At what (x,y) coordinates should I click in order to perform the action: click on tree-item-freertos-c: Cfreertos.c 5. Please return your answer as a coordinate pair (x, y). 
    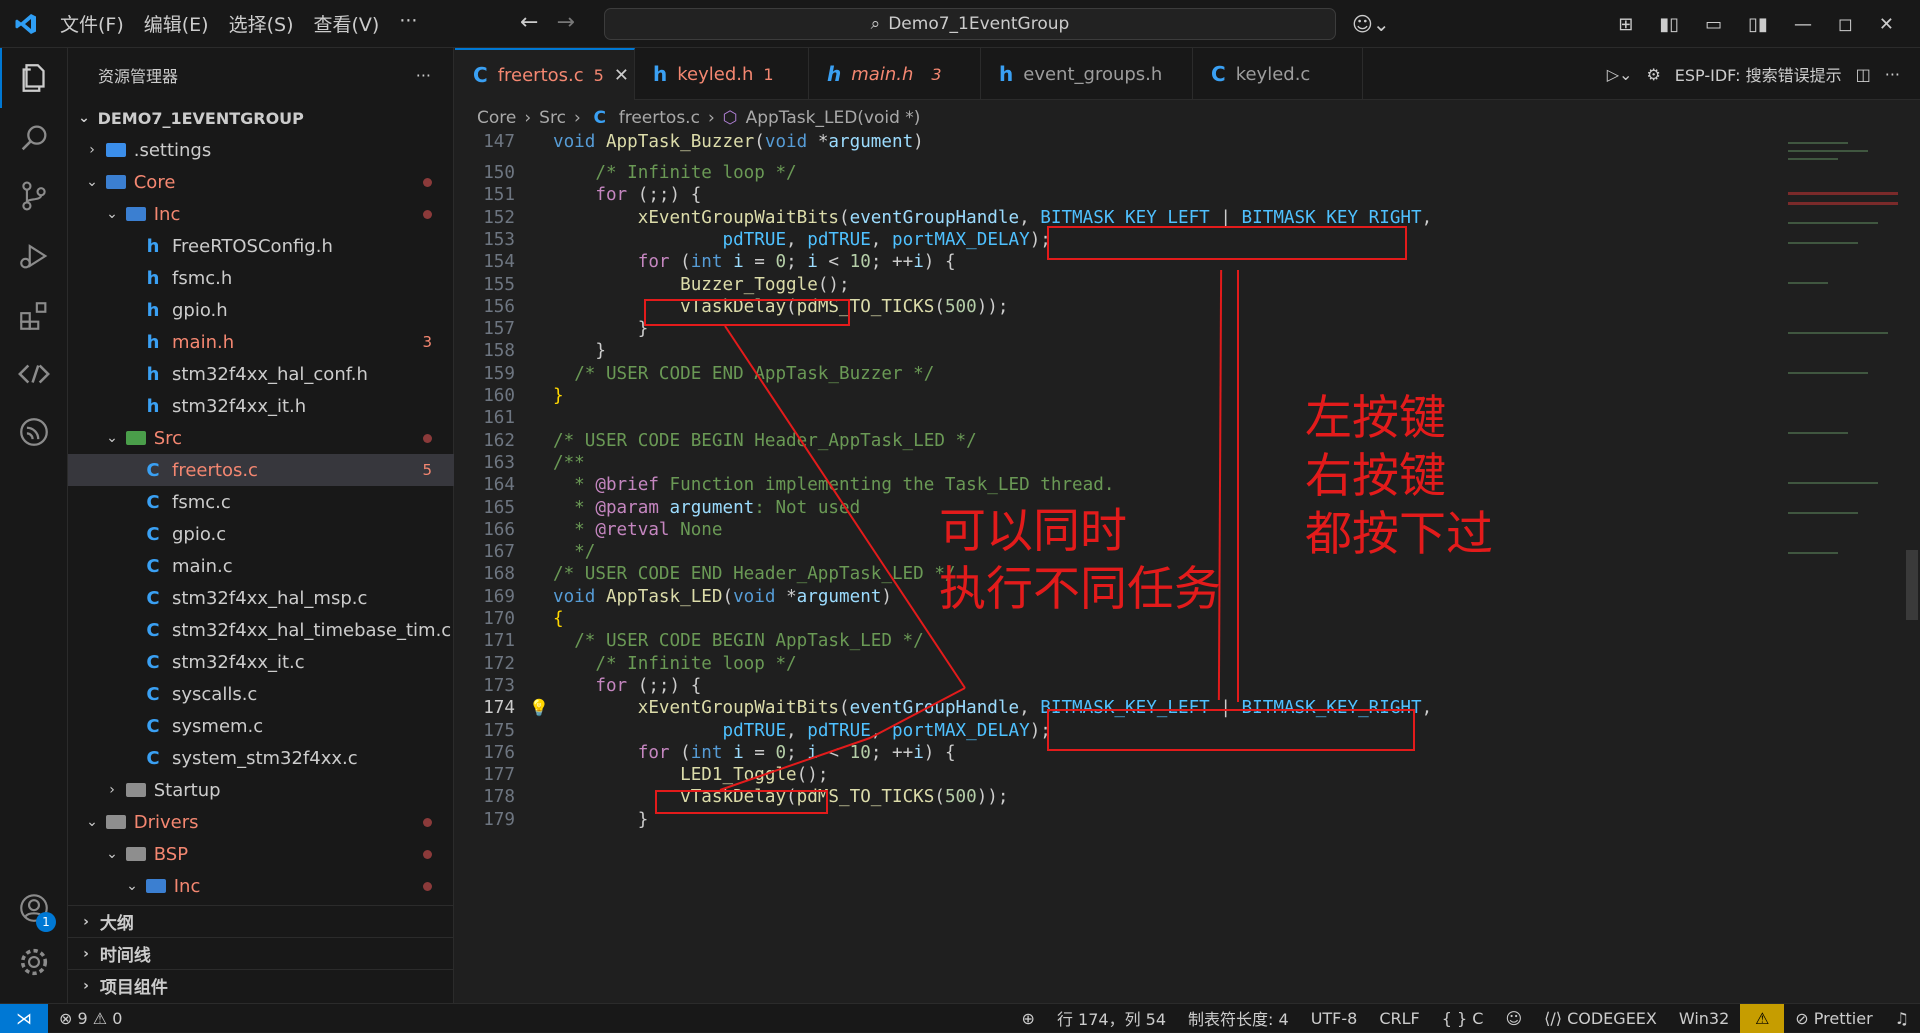
    Looking at the image, I should click on (261, 470).